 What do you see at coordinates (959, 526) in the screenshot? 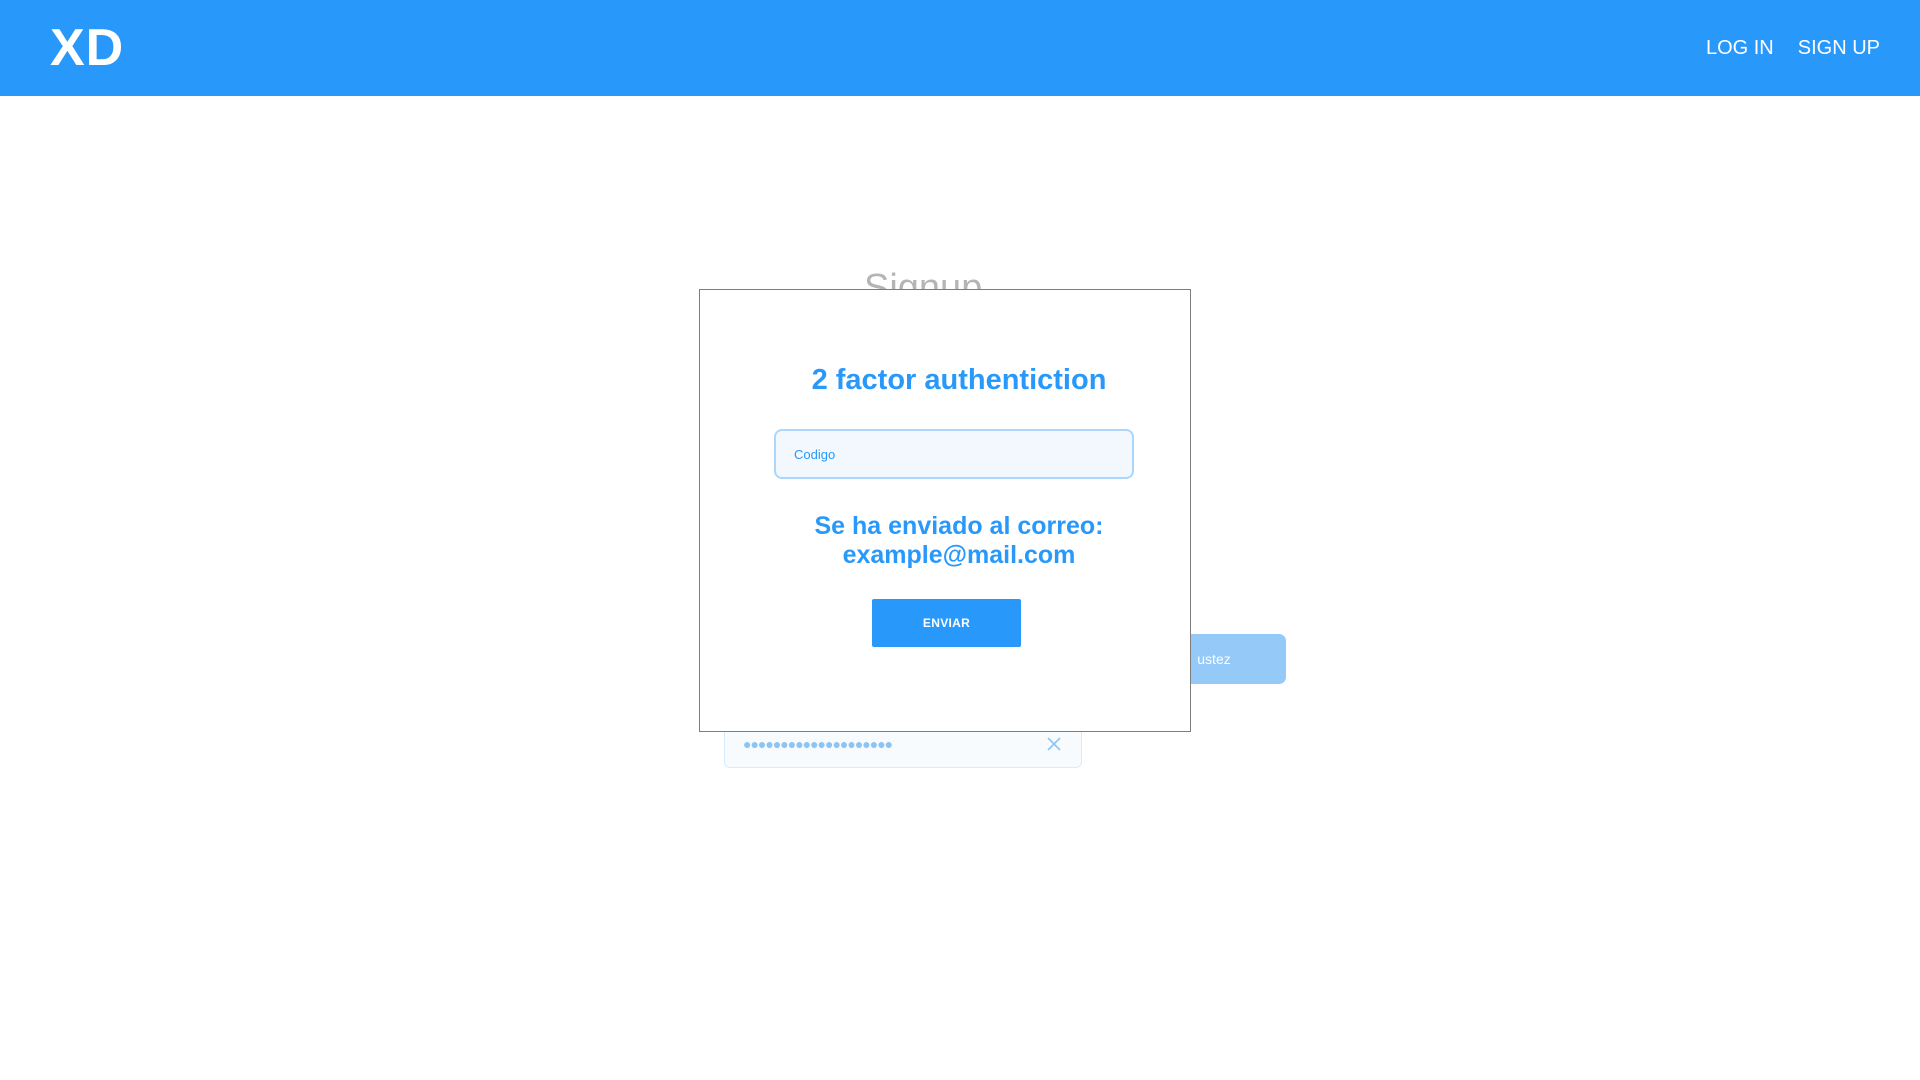
I see `sent-message-line: Se ha enviado al correo:` at bounding box center [959, 526].